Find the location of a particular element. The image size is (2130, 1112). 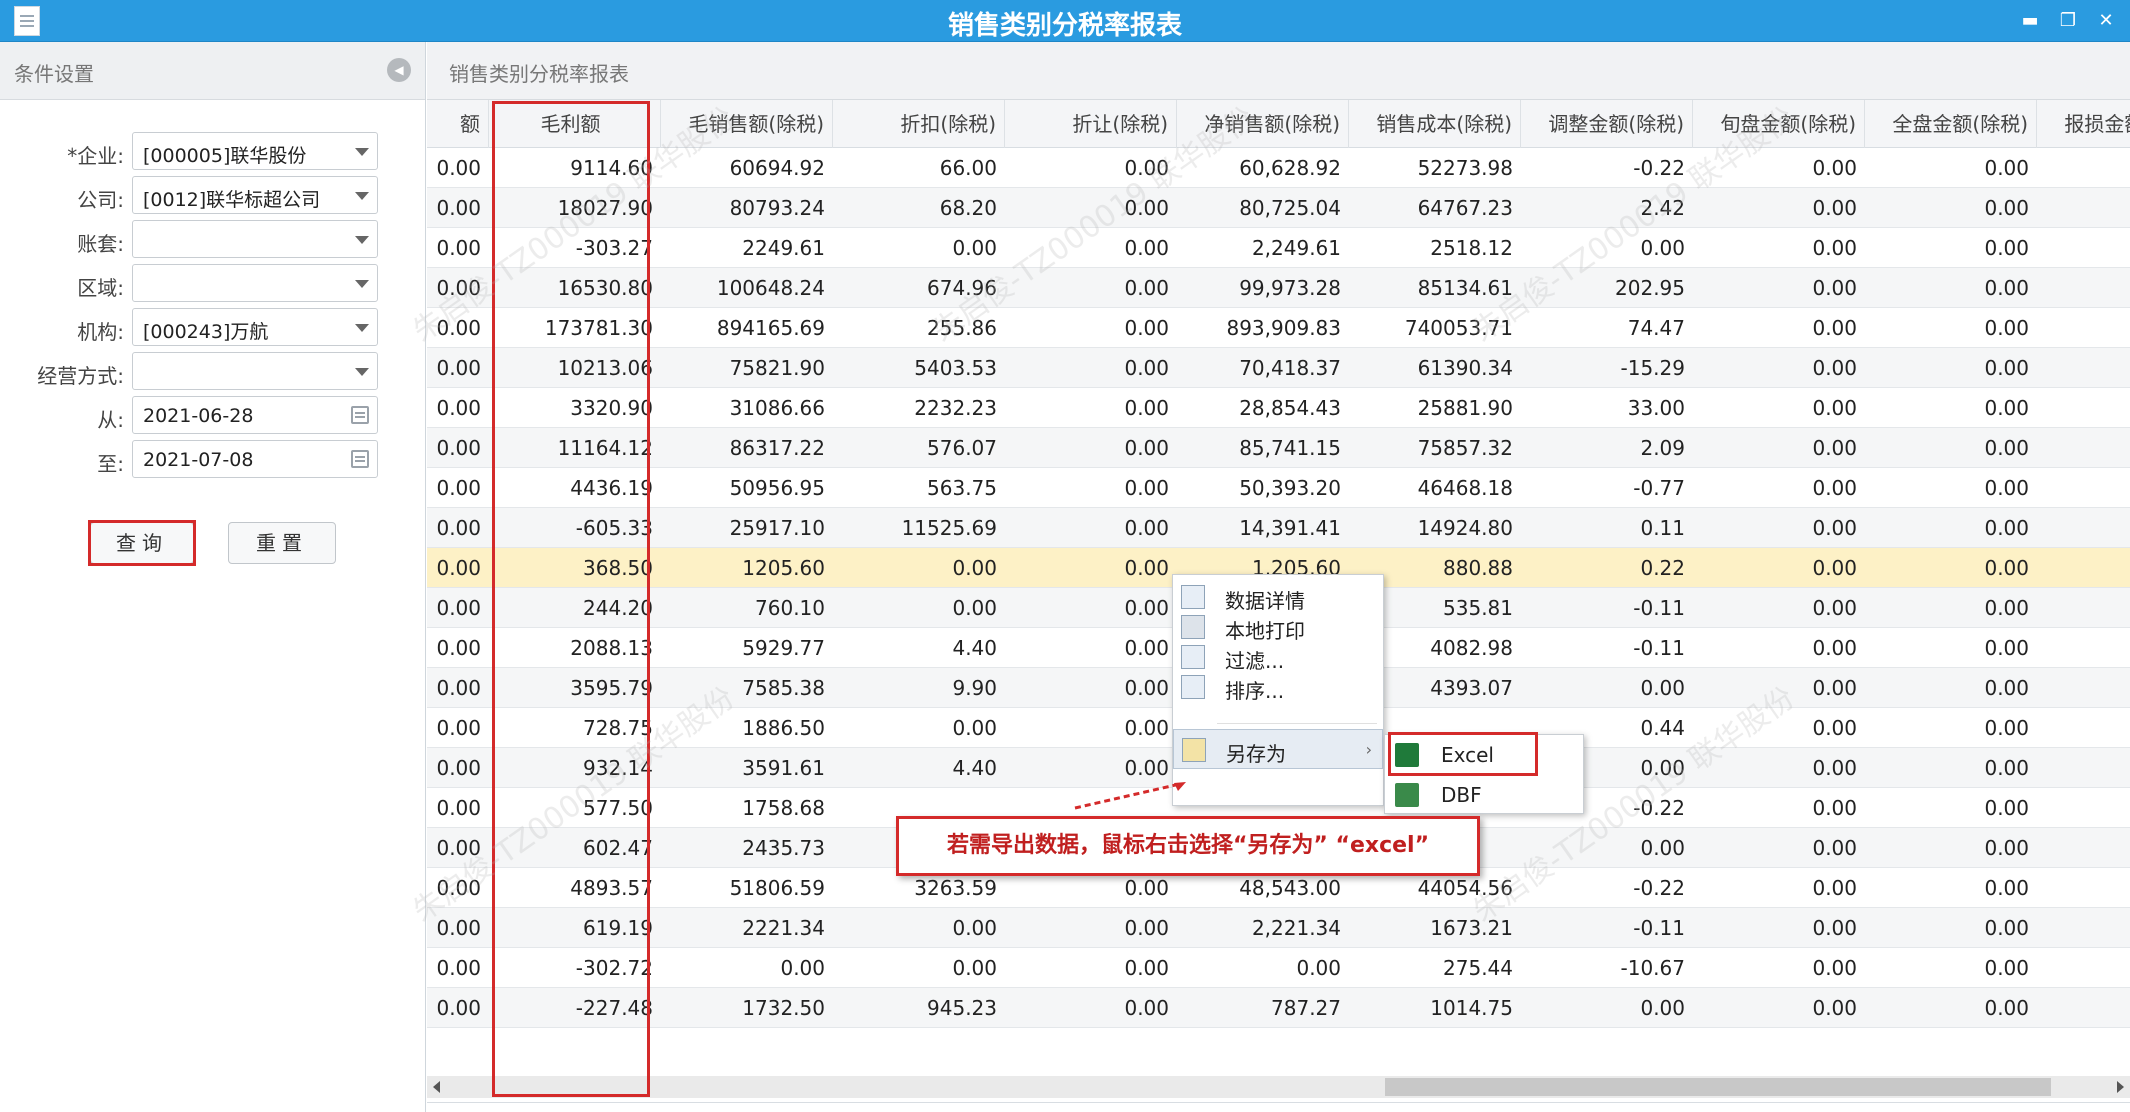

organization-select: [000243]万航 is located at coordinates (255, 327).